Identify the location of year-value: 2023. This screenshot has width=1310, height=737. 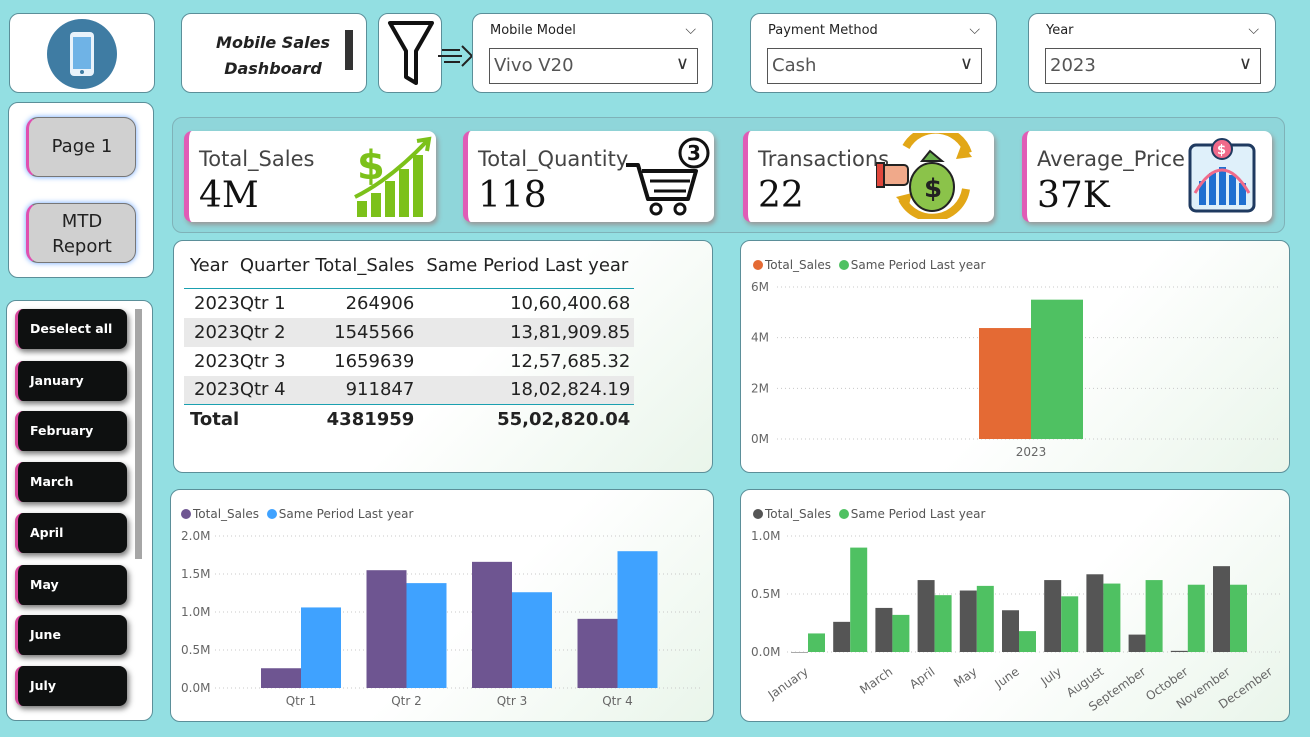
(1073, 65).